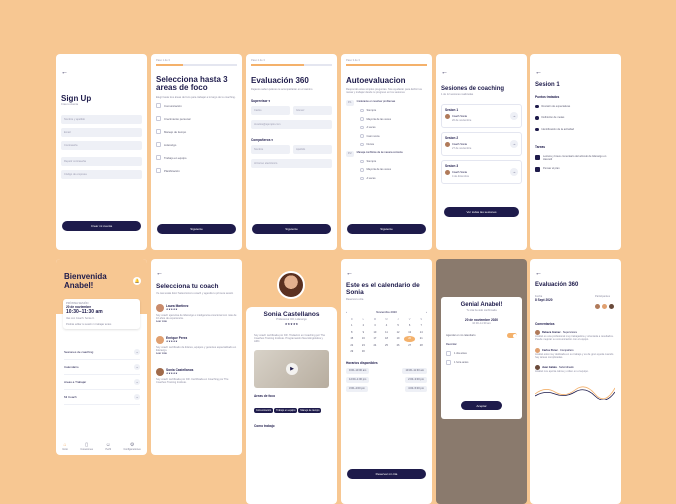 The width and height of the screenshot is (676, 504). I want to click on calendar-day: 16, so click(364, 339).